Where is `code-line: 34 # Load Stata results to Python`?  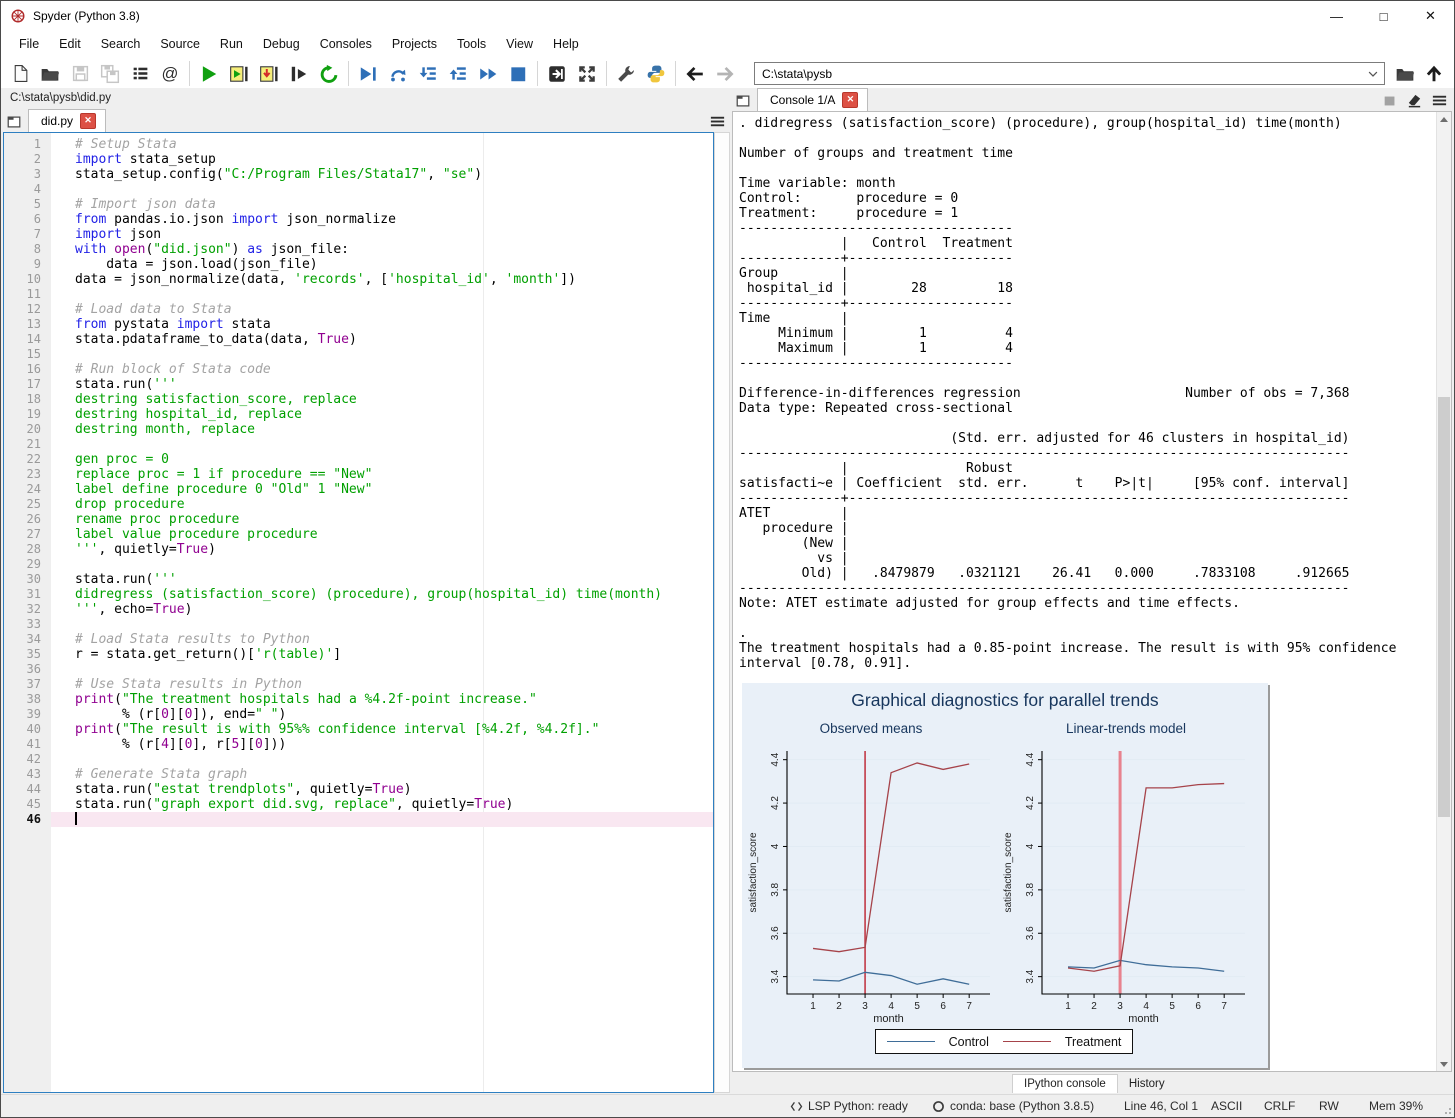
code-line: 34 # Load Stata results to Python is located at coordinates (358, 639).